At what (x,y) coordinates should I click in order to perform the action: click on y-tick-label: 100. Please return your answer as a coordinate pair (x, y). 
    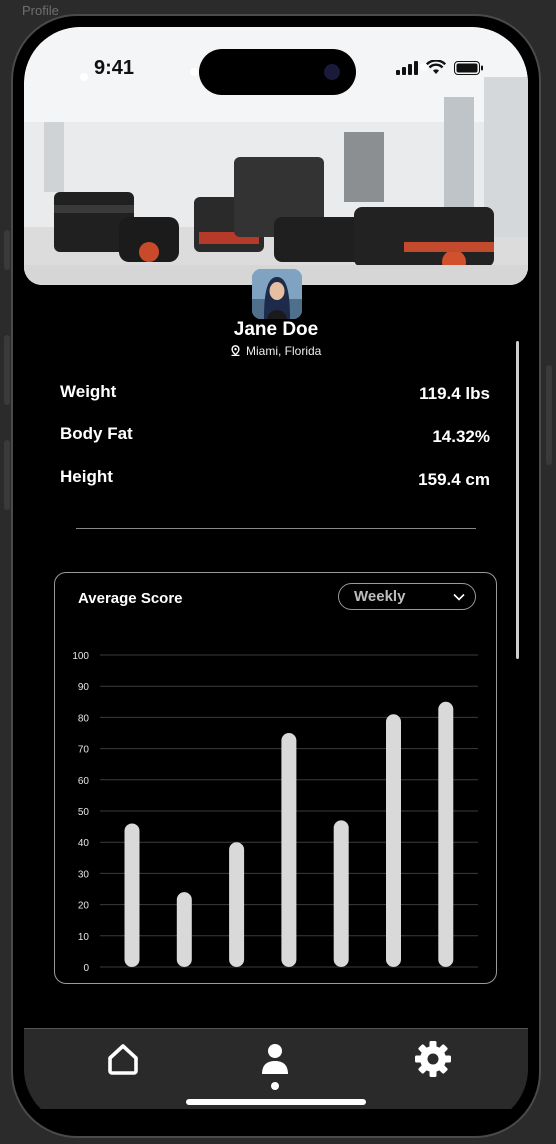
    Looking at the image, I should click on (80, 656).